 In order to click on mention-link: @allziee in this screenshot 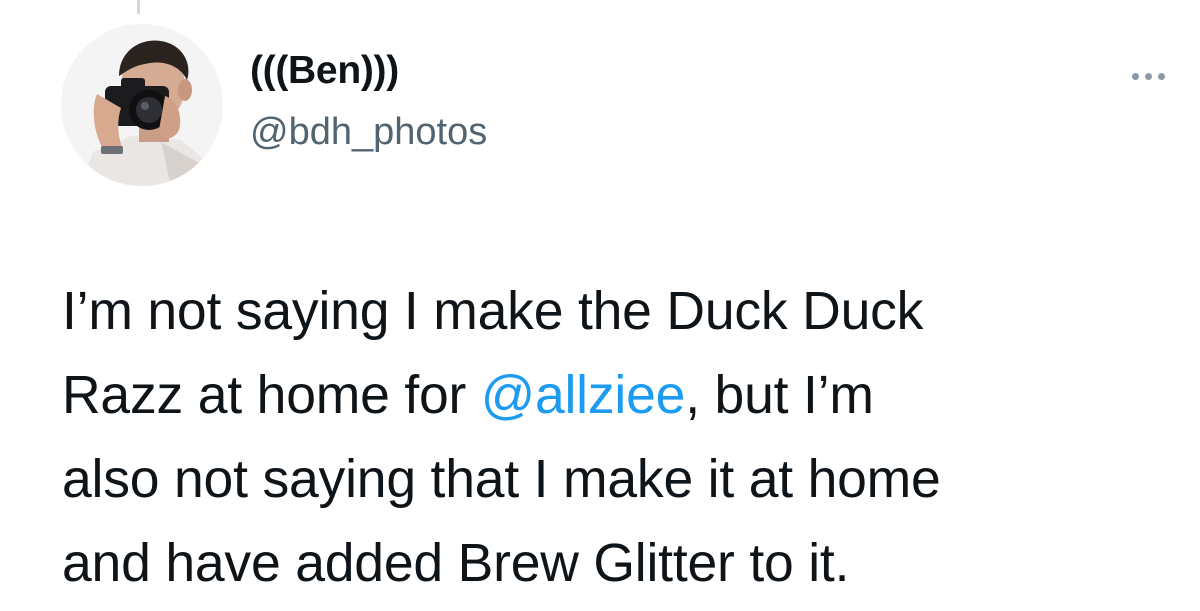, I will do `click(583, 395)`.